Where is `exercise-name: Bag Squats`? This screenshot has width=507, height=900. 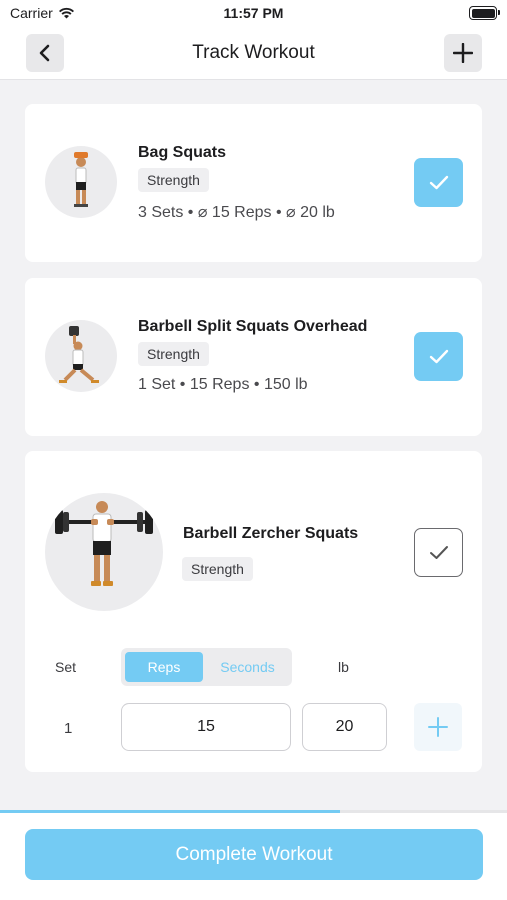 exercise-name: Bag Squats is located at coordinates (182, 152).